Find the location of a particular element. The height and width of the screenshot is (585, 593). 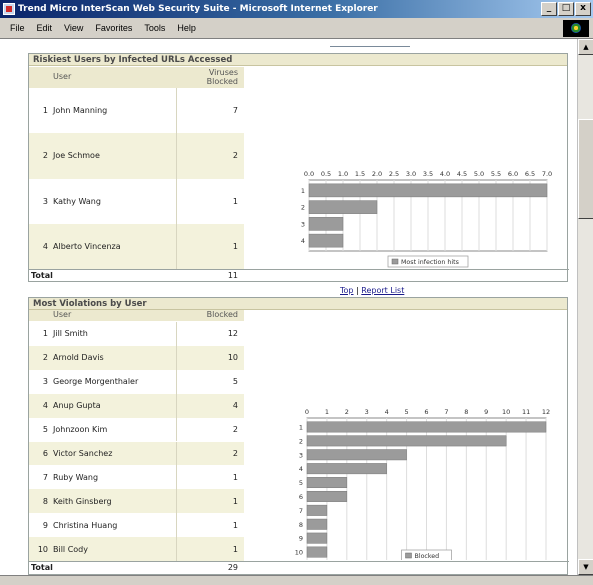

user-name: Joe Schmoe is located at coordinates (76, 156).